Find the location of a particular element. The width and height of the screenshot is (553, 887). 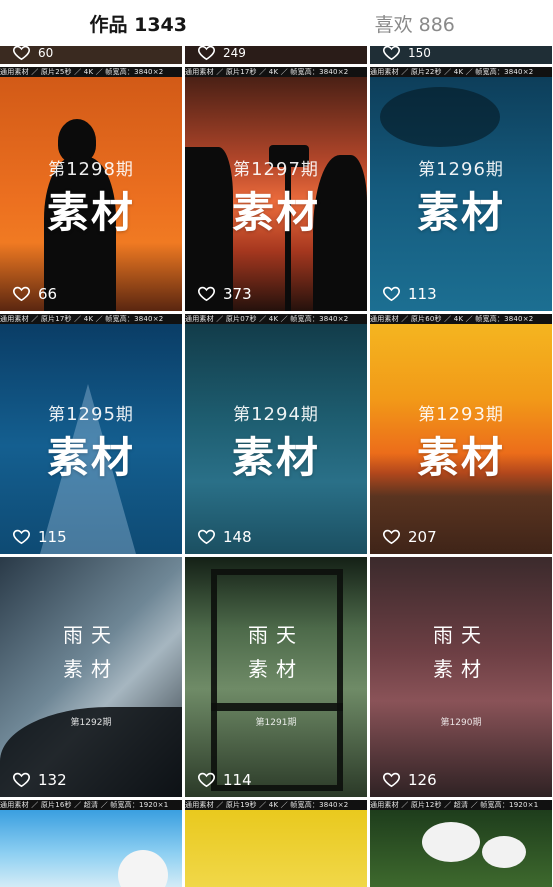

period-label: 第1291期 is located at coordinates (276, 723).